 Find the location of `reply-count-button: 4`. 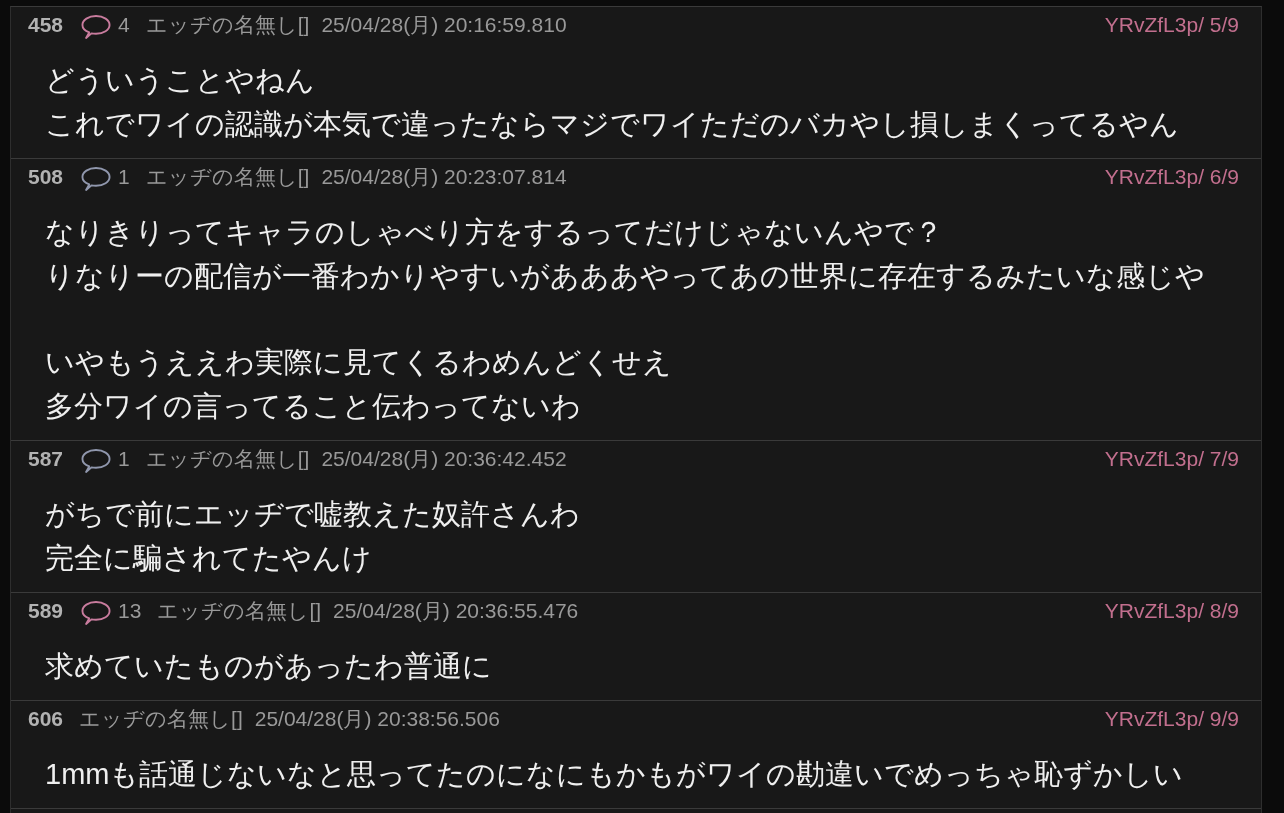

reply-count-button: 4 is located at coordinates (105, 25).